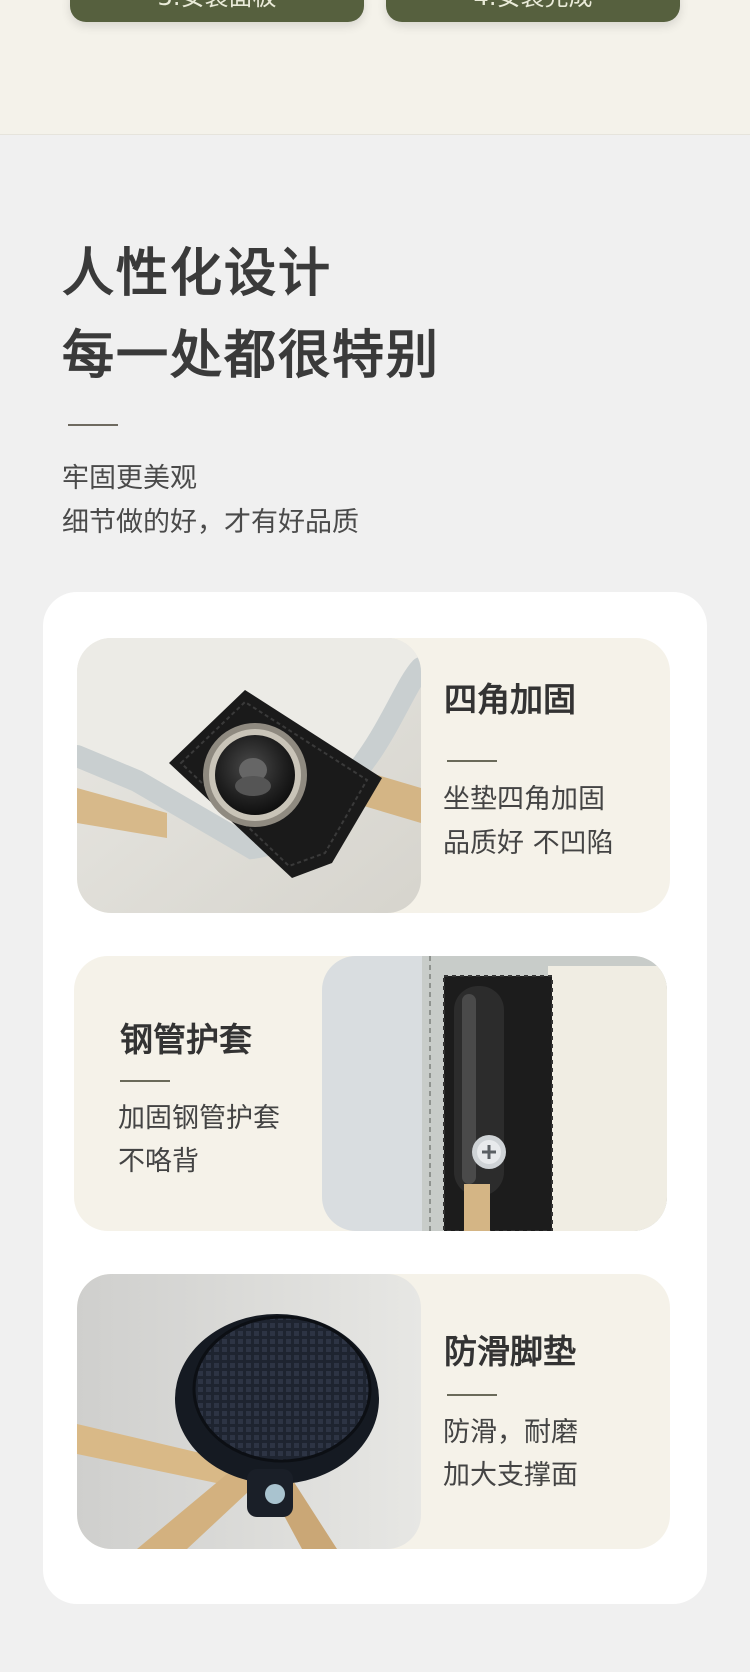  I want to click on steel-tube-sleeve-photo-icon, so click(494, 1093).